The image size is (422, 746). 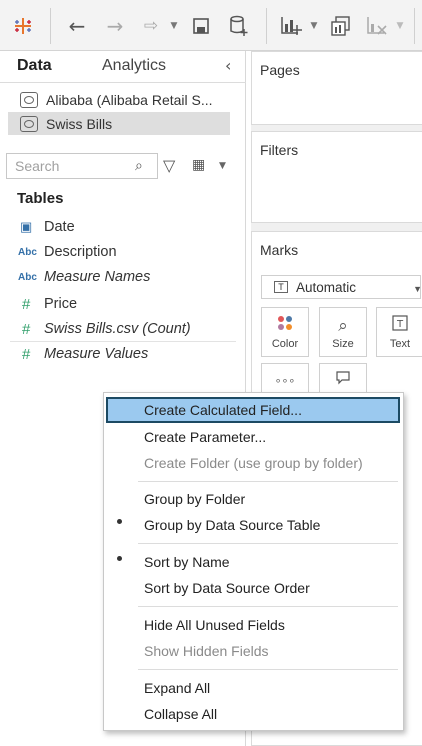 What do you see at coordinates (281, 287) in the screenshot?
I see `text-mark-icon: T` at bounding box center [281, 287].